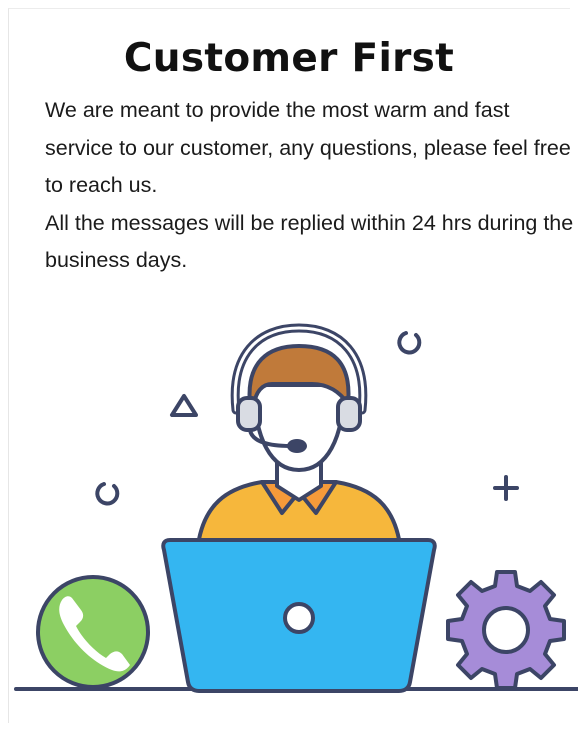 This screenshot has height=731, width=578. What do you see at coordinates (93, 632) in the screenshot?
I see `phone-icon` at bounding box center [93, 632].